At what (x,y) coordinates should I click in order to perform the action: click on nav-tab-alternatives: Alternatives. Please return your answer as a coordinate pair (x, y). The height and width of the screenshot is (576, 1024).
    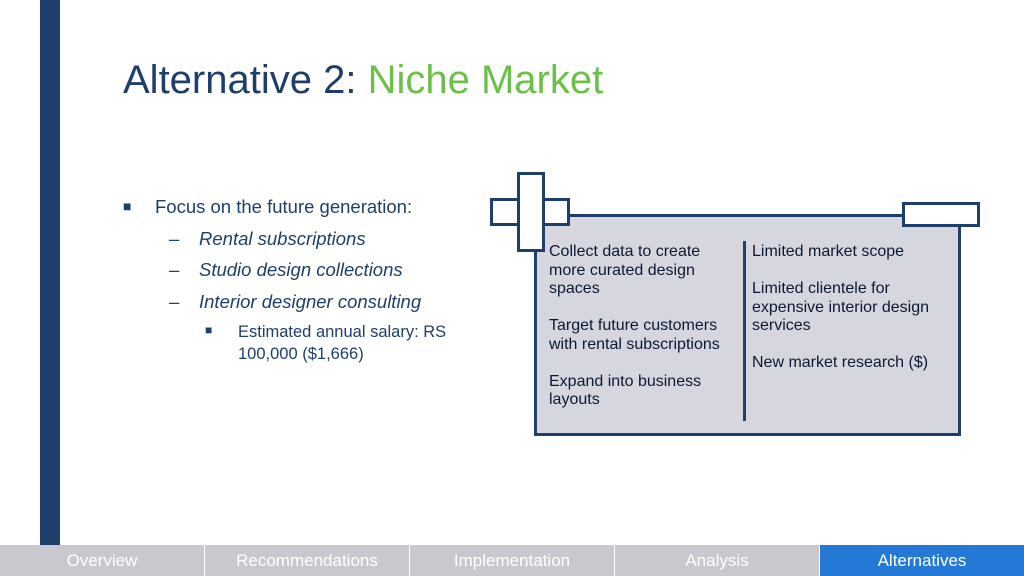
    Looking at the image, I should click on (922, 560).